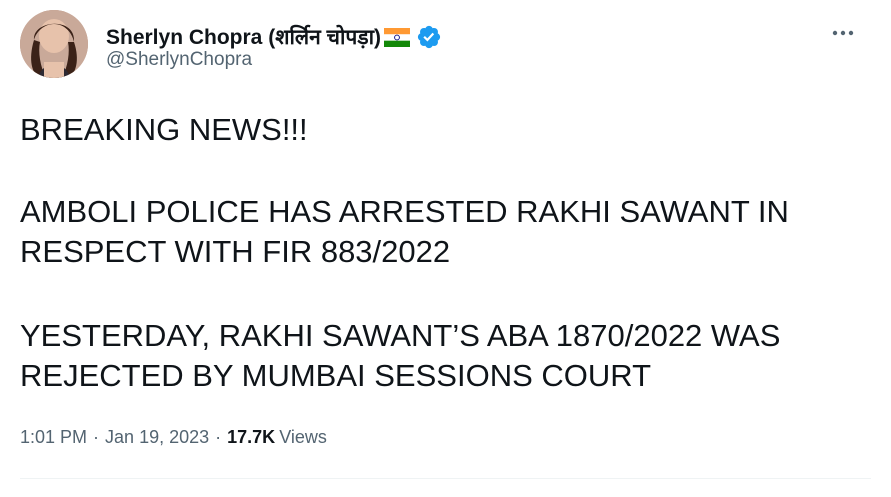  Describe the element at coordinates (397, 37) in the screenshot. I see `india-flag-icon` at that location.